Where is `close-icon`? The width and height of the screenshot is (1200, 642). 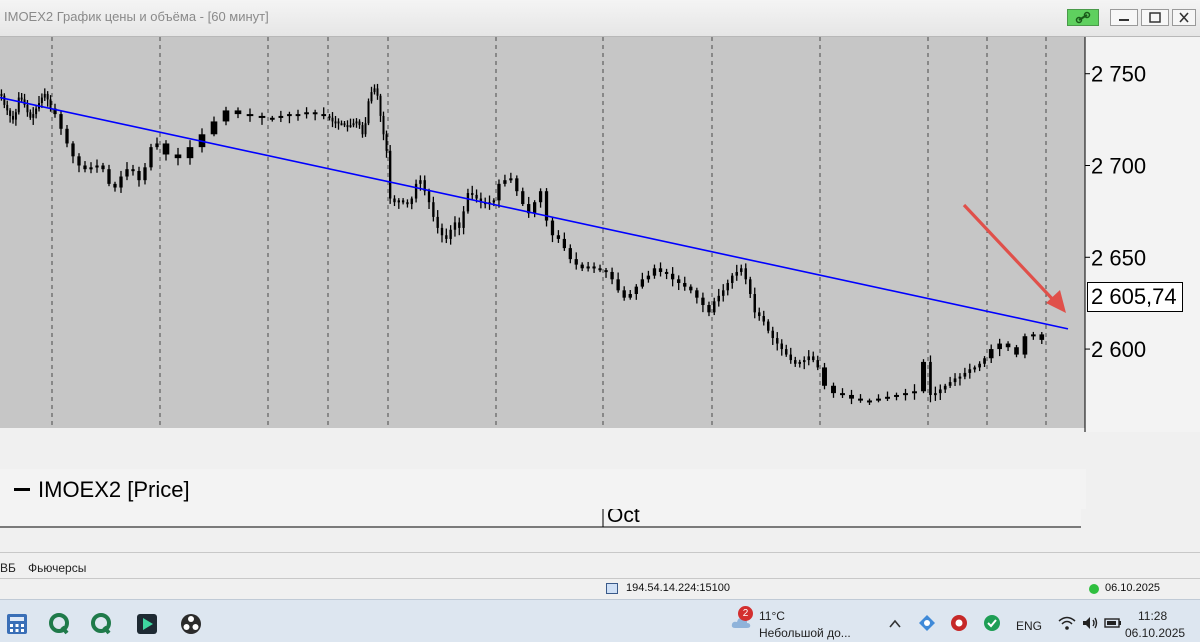 close-icon is located at coordinates (1184, 17).